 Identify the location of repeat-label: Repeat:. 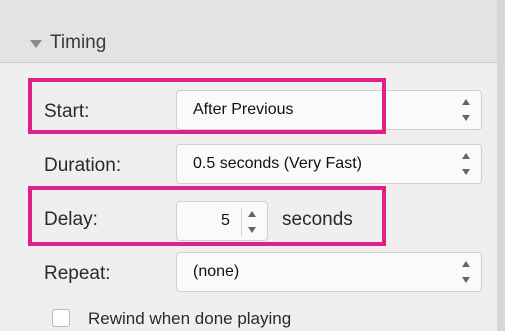
(77, 273).